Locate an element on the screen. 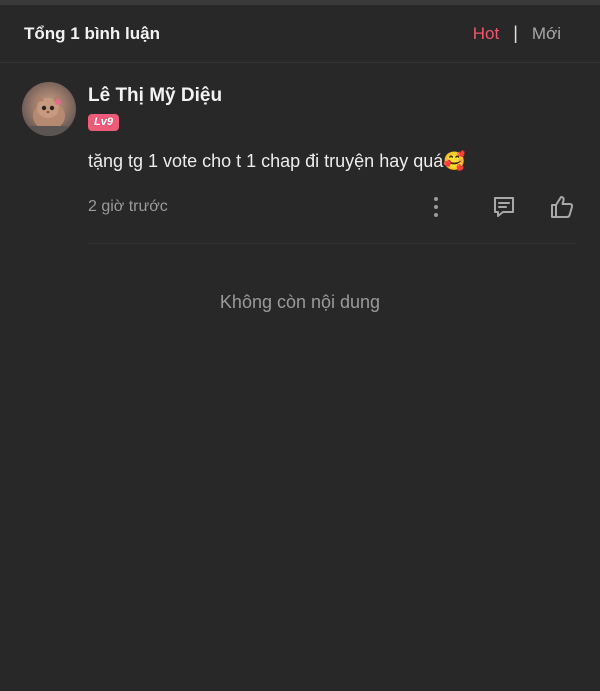 The height and width of the screenshot is (691, 600). reply-button is located at coordinates (520, 207).